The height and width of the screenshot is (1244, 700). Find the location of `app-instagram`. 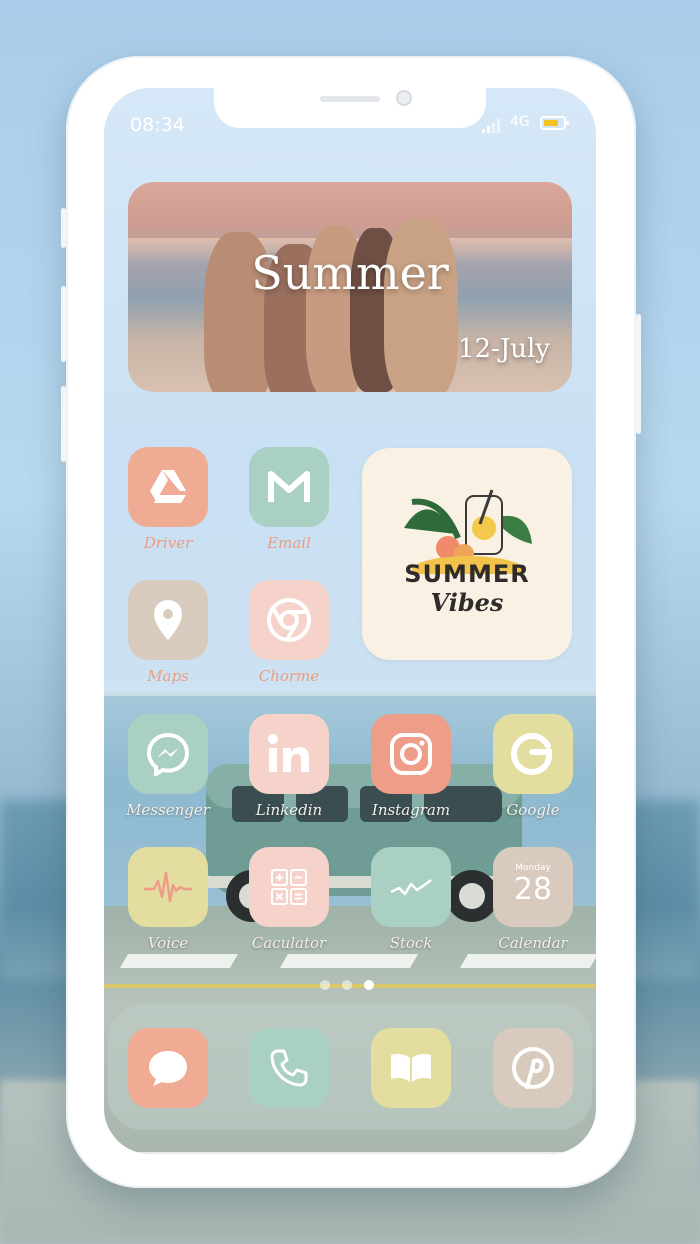

app-instagram is located at coordinates (411, 754).